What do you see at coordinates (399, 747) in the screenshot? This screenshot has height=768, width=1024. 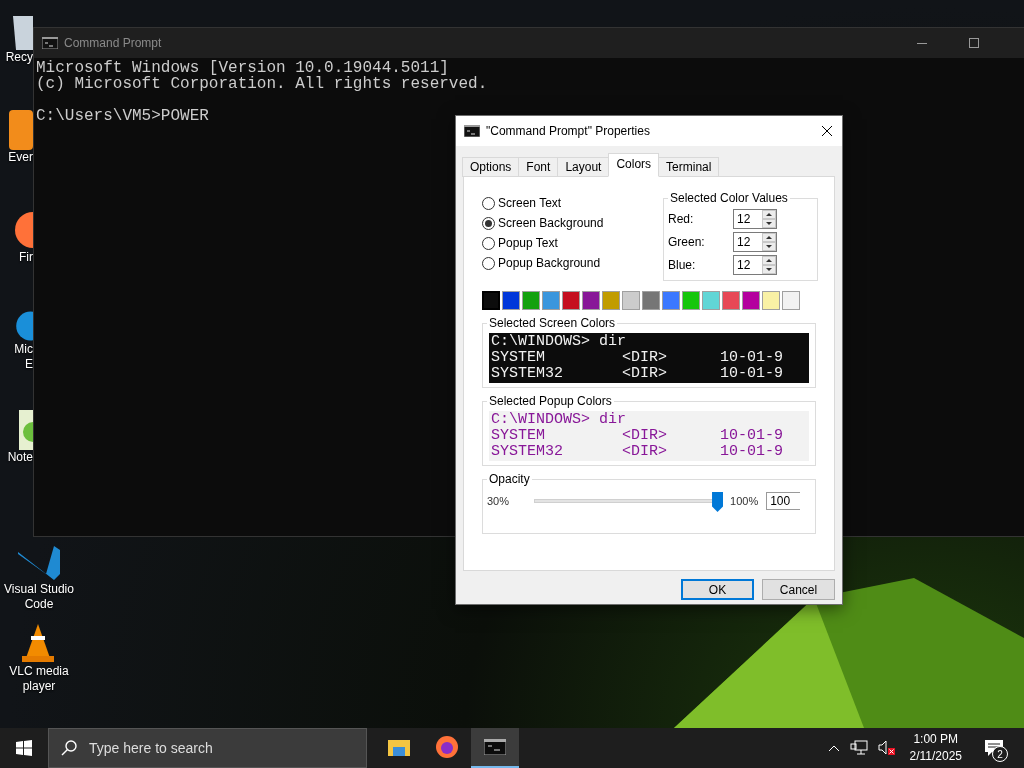 I see `folder-icon` at bounding box center [399, 747].